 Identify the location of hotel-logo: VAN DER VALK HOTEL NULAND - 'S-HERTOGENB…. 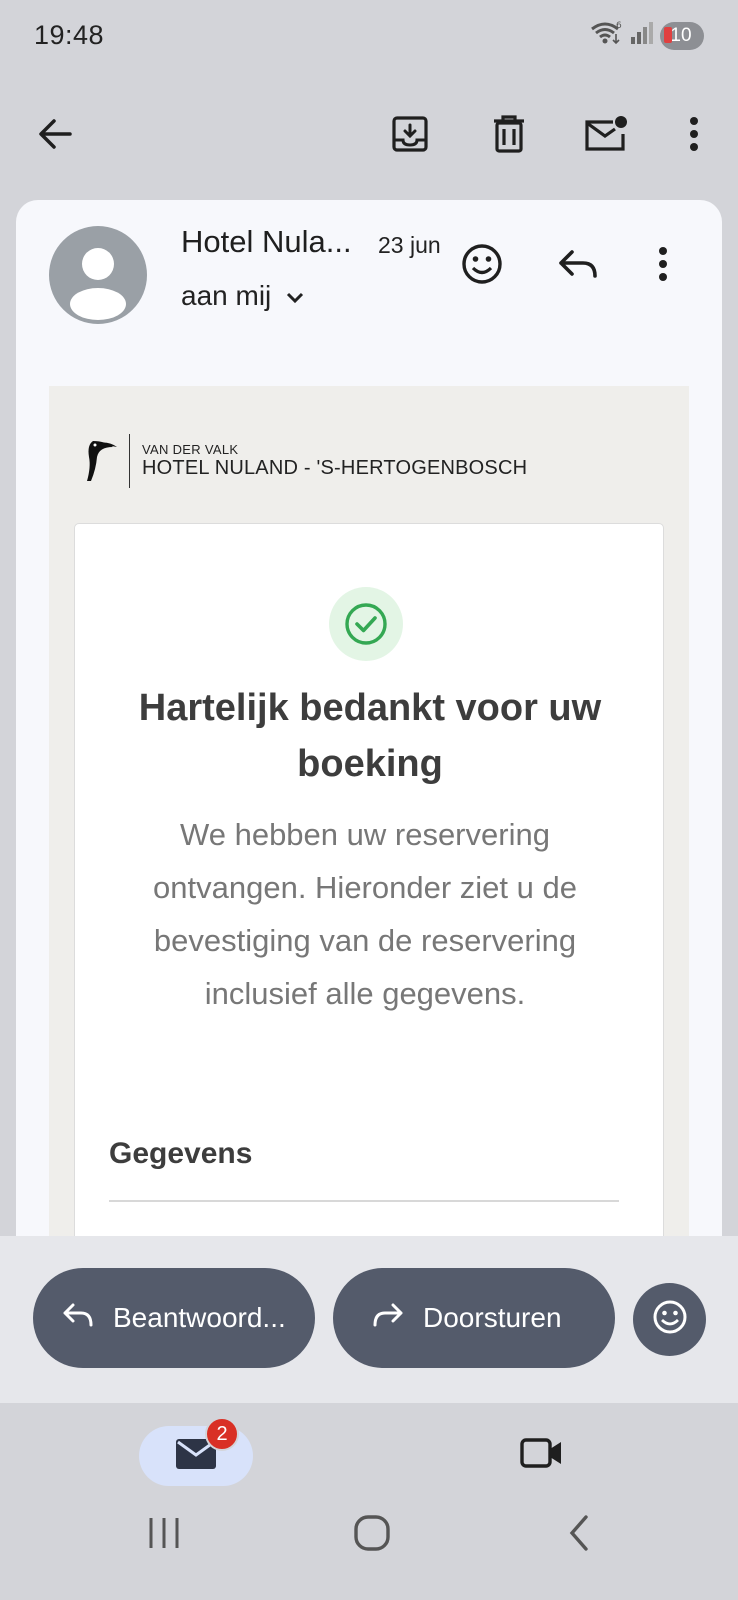
(305, 461).